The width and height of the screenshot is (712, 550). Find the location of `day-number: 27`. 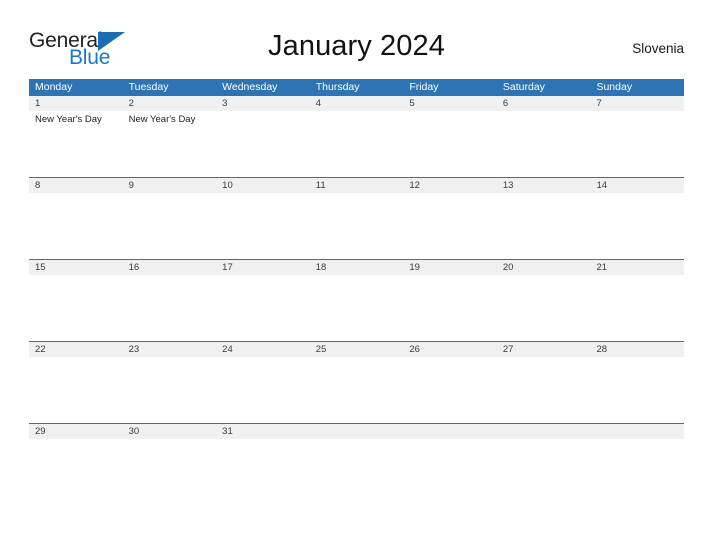

day-number: 27 is located at coordinates (544, 349).